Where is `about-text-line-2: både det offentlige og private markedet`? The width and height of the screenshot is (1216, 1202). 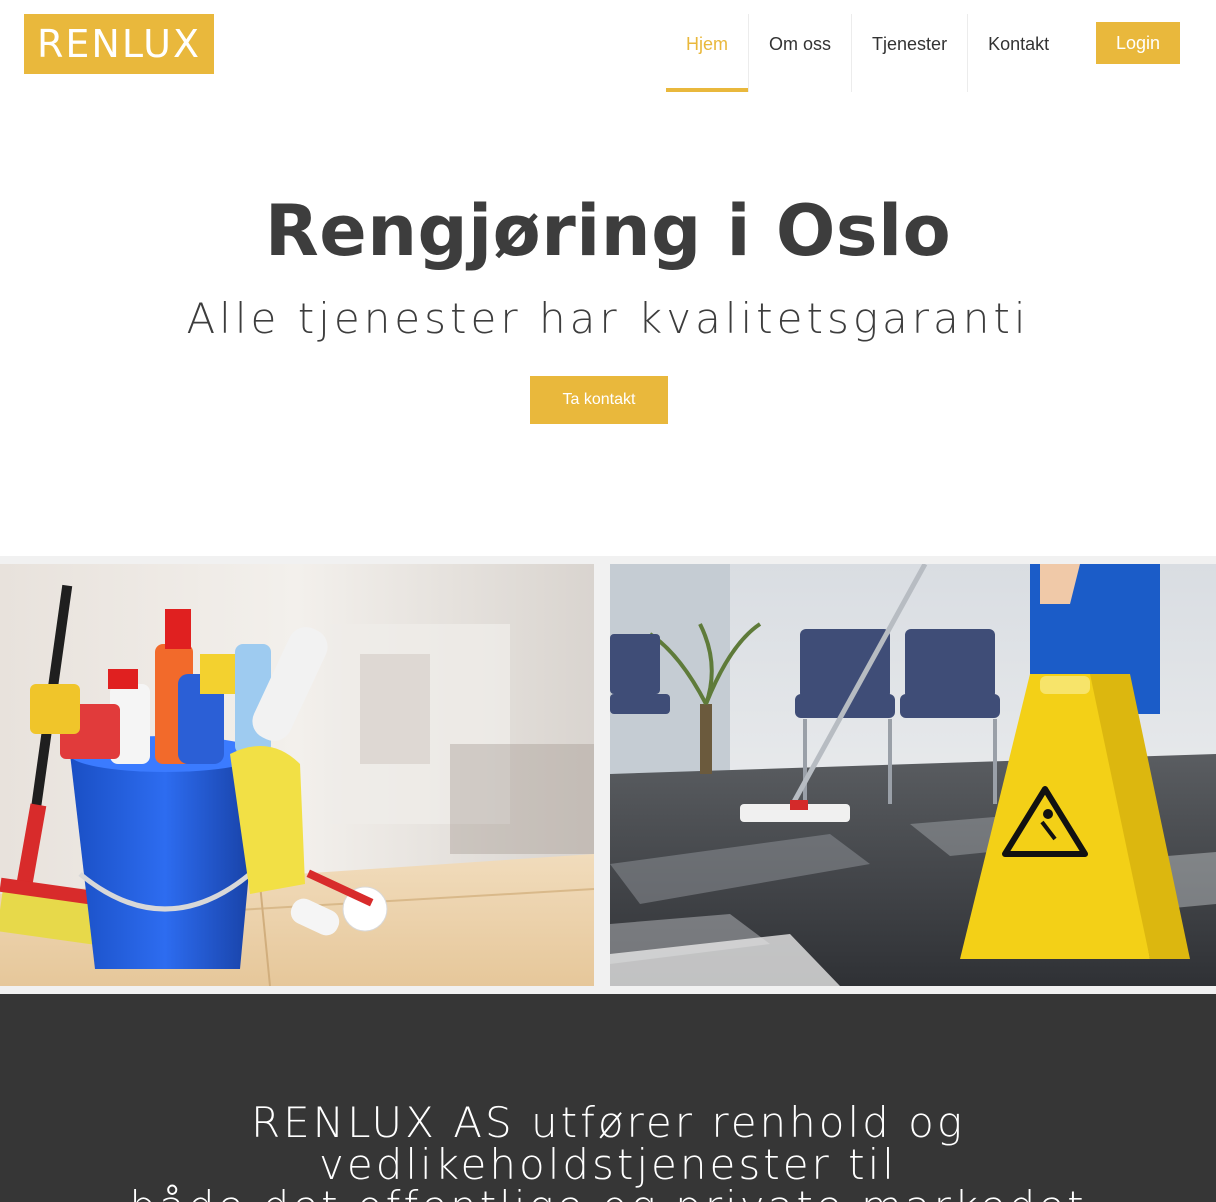
about-text-line-2: både det offentlige og private markedet is located at coordinates (608, 1194).